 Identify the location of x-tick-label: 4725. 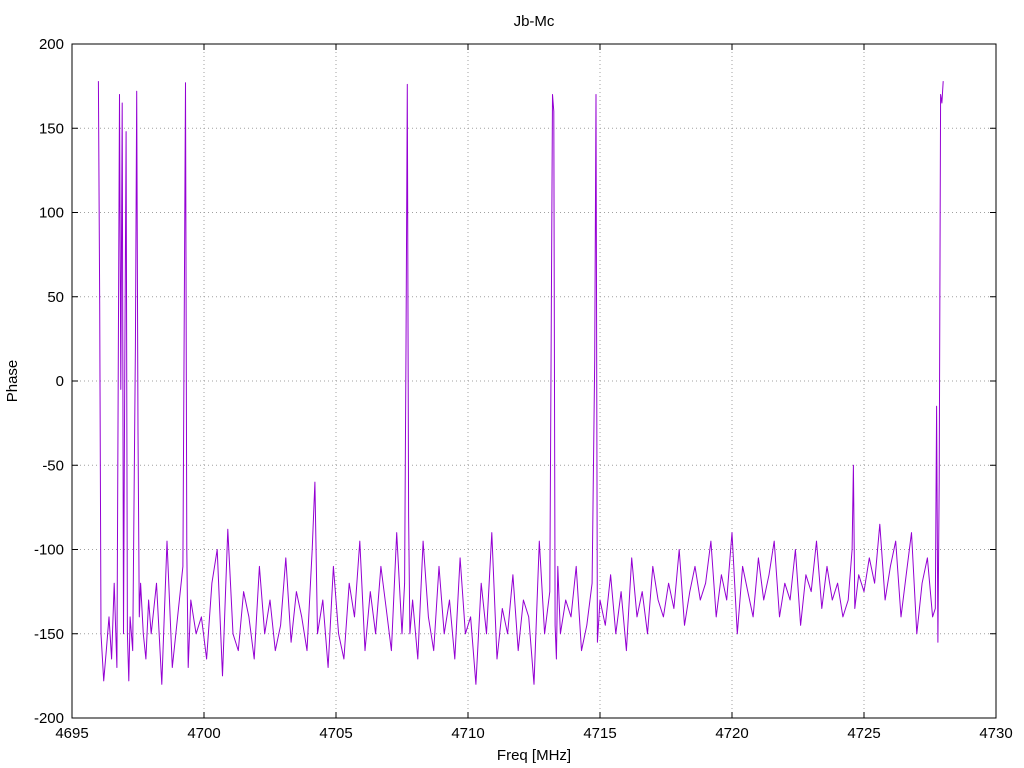
(863, 733).